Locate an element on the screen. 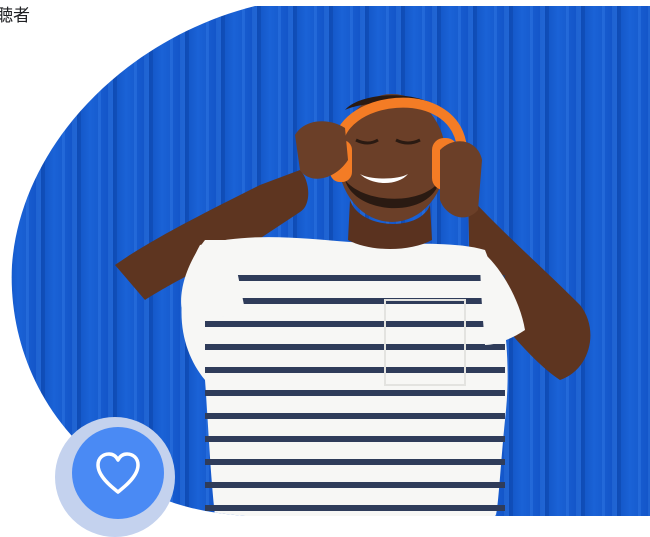  heart-icon is located at coordinates (118, 473).